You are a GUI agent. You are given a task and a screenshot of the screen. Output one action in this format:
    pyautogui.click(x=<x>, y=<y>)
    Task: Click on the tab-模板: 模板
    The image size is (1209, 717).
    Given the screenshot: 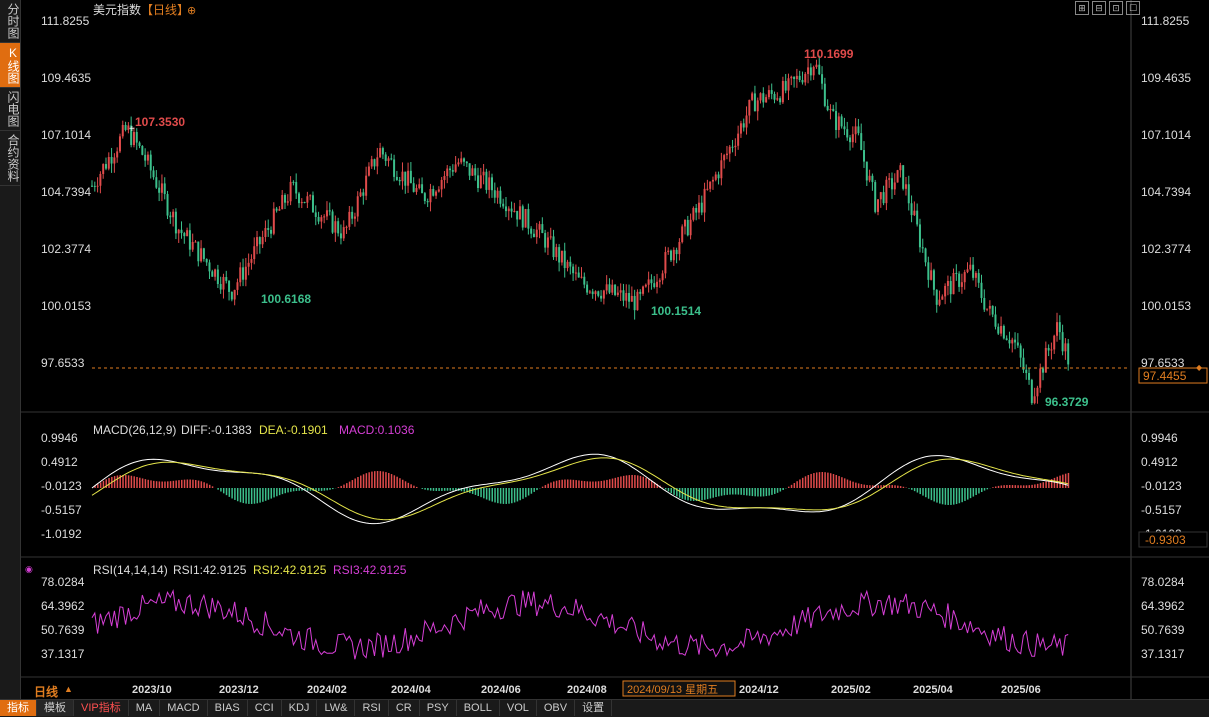 What is the action you would take?
    pyautogui.click(x=55, y=708)
    